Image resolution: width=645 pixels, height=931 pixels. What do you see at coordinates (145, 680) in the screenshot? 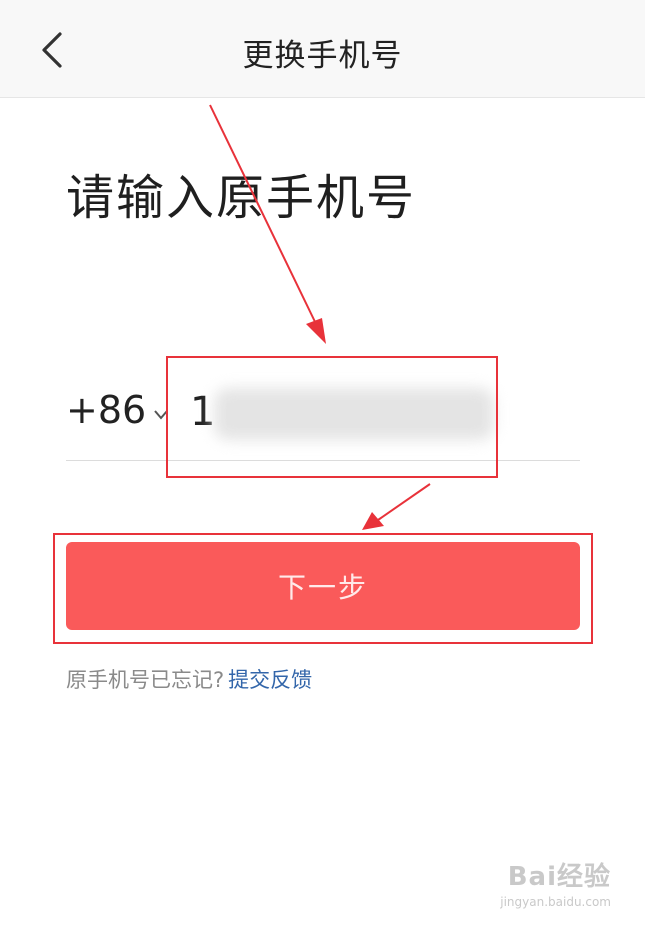
I see `forgot-text: 原手机号已忘记?` at bounding box center [145, 680].